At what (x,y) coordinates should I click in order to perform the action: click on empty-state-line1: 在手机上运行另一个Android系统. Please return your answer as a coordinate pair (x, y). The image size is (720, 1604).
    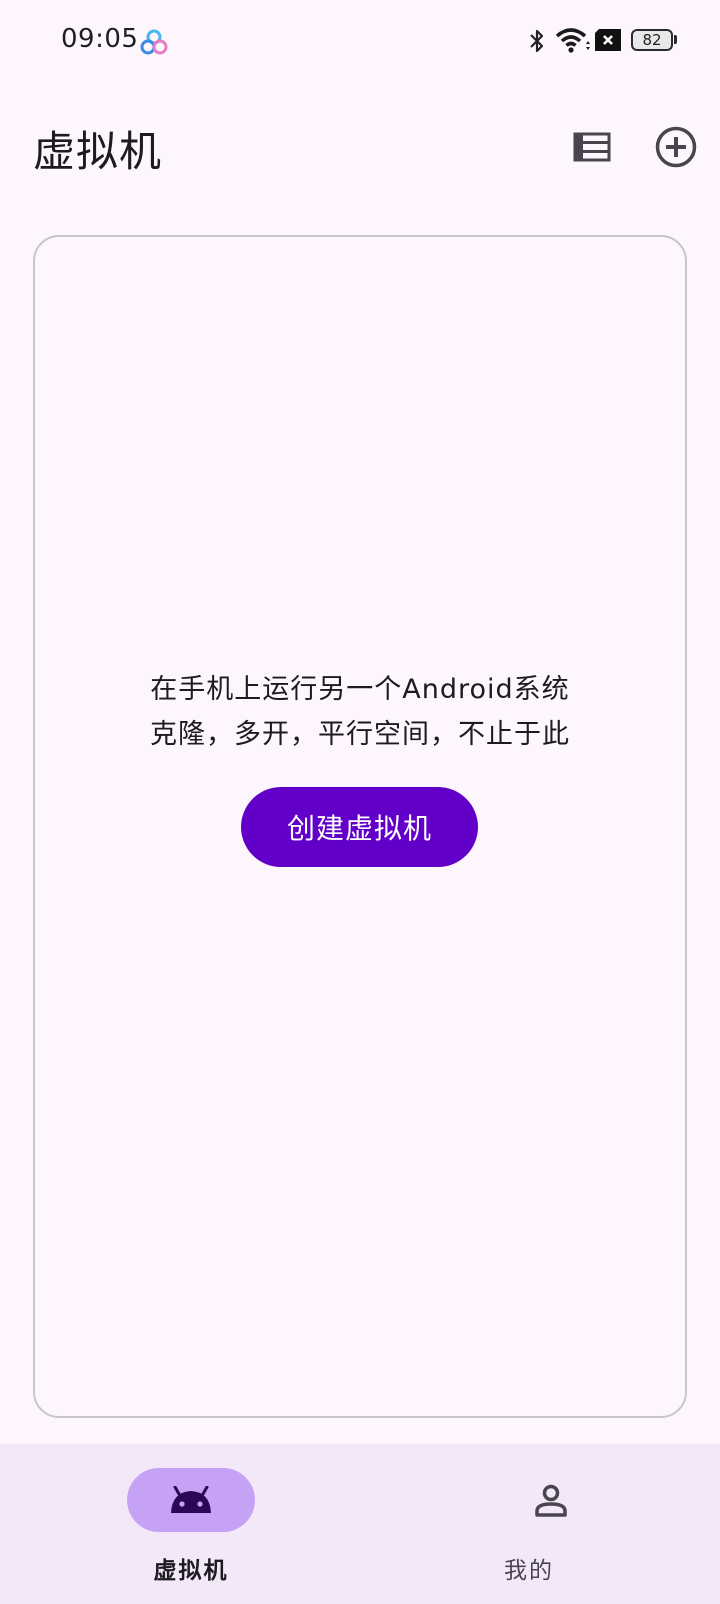
    Looking at the image, I should click on (360, 689).